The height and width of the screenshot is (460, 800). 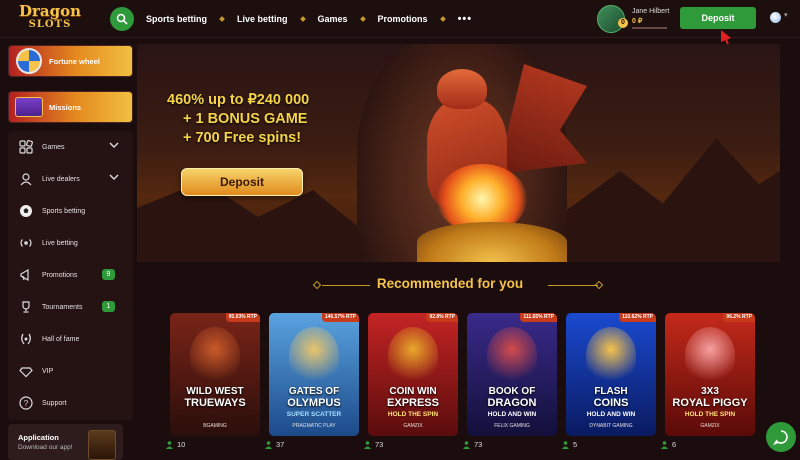 I want to click on game-title-line1: 3X3, so click(x=710, y=391).